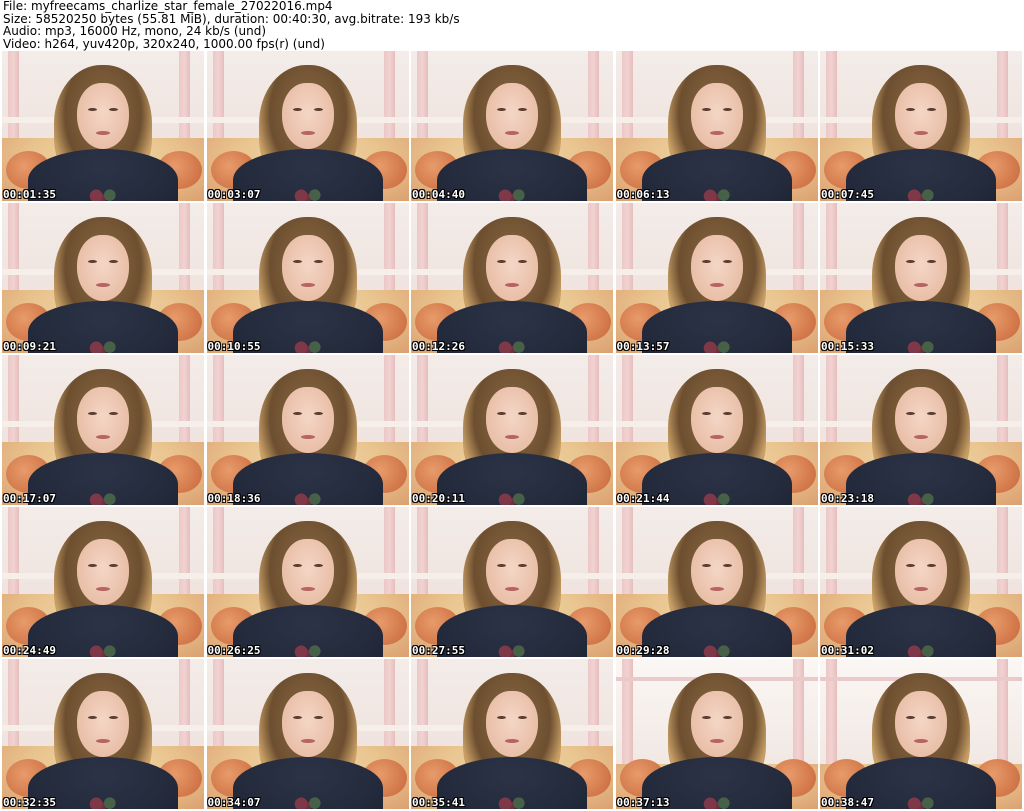 The height and width of the screenshot is (811, 1024). I want to click on video-frame-thumbnail: 00:31:02, so click(921, 582).